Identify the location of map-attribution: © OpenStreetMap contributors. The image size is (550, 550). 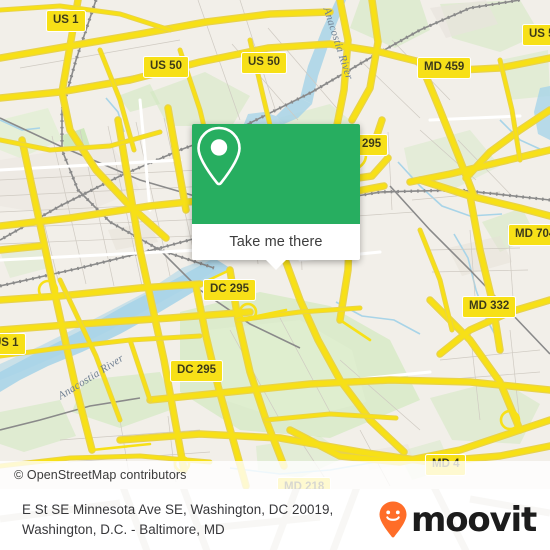
(275, 475).